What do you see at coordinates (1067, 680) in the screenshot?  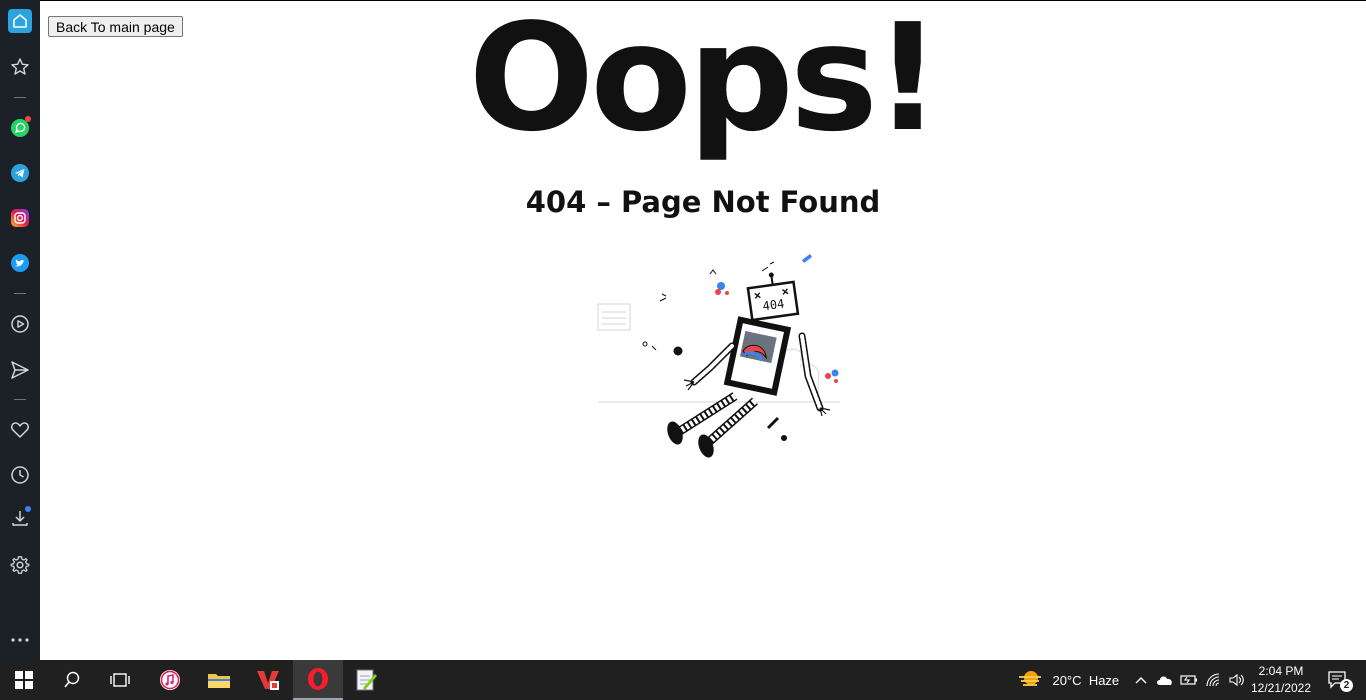 I see `weather-temperature: 20°C` at bounding box center [1067, 680].